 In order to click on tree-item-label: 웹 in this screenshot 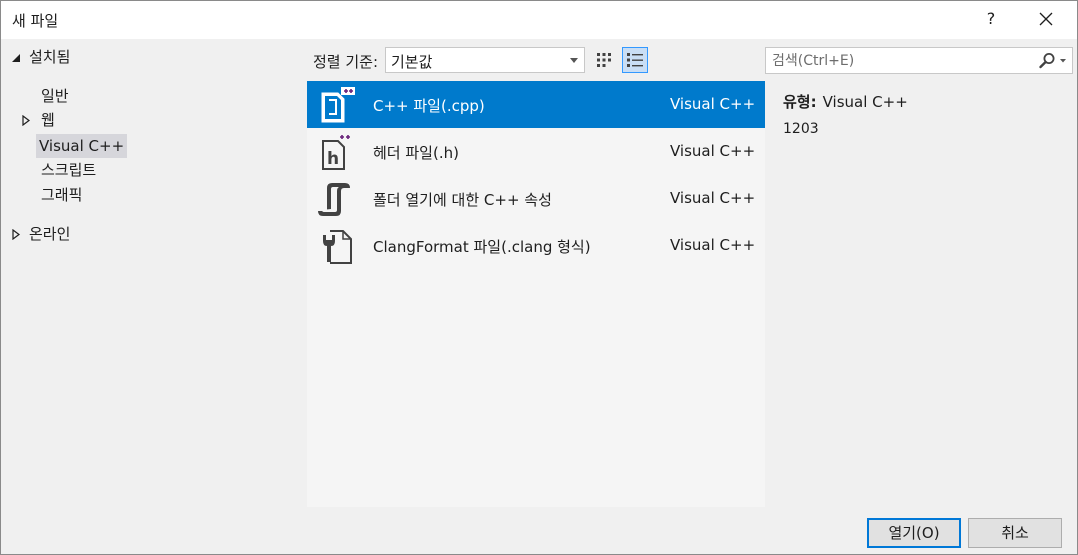, I will do `click(48, 120)`.